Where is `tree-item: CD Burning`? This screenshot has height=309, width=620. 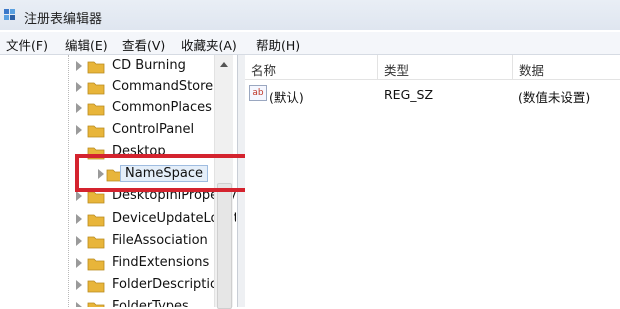 tree-item: CD Burning is located at coordinates (118, 67).